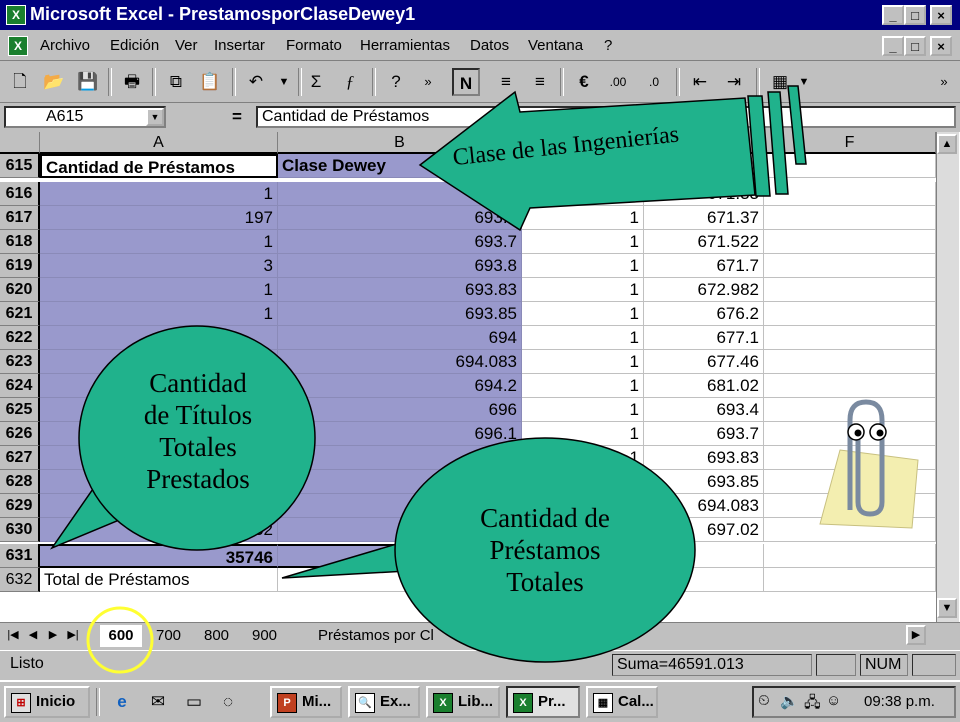 The width and height of the screenshot is (960, 722). I want to click on callout-left-line: Cantidad, so click(198, 383).